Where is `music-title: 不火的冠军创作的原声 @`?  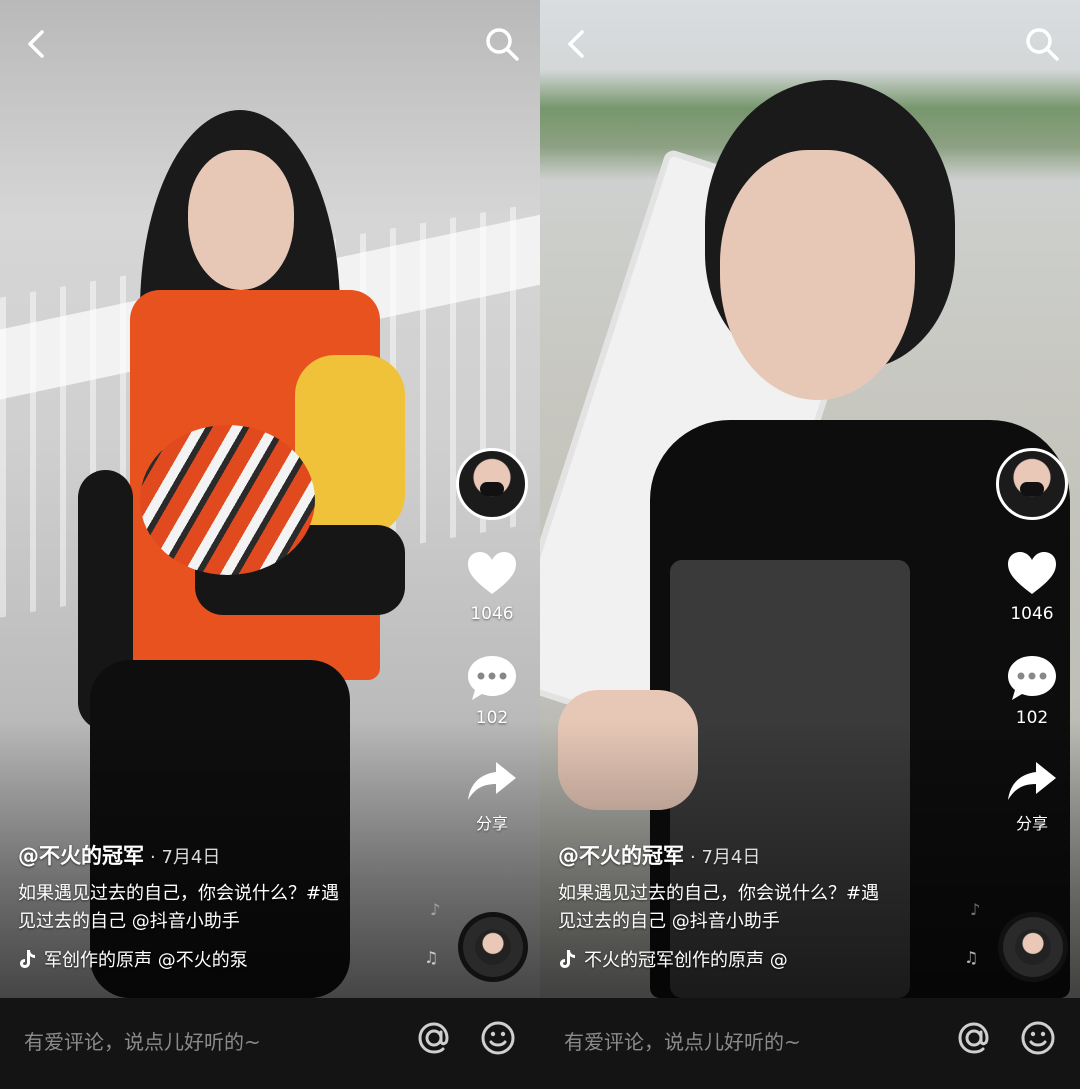
music-title: 不火的冠军创作的原声 @ is located at coordinates (686, 960).